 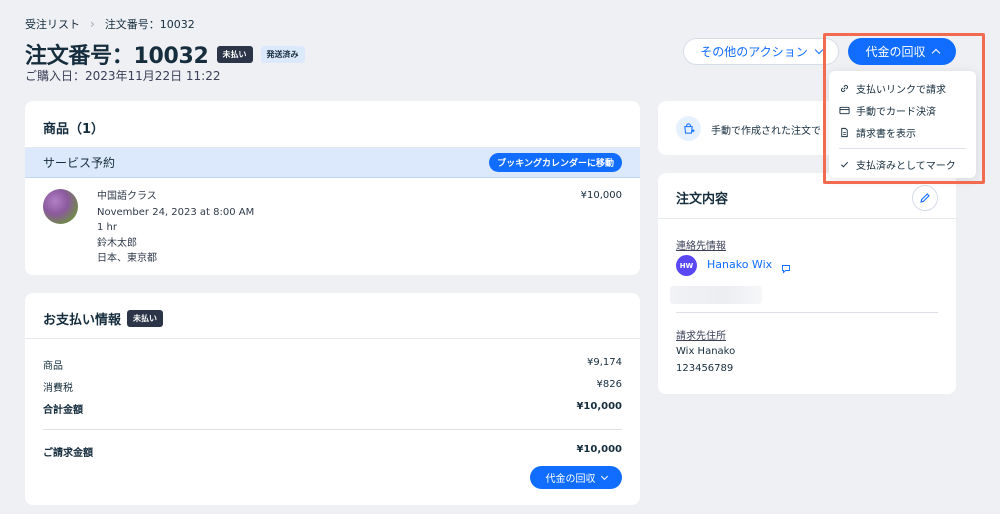 I want to click on shipped-badge: 発送済み, so click(x=282, y=54).